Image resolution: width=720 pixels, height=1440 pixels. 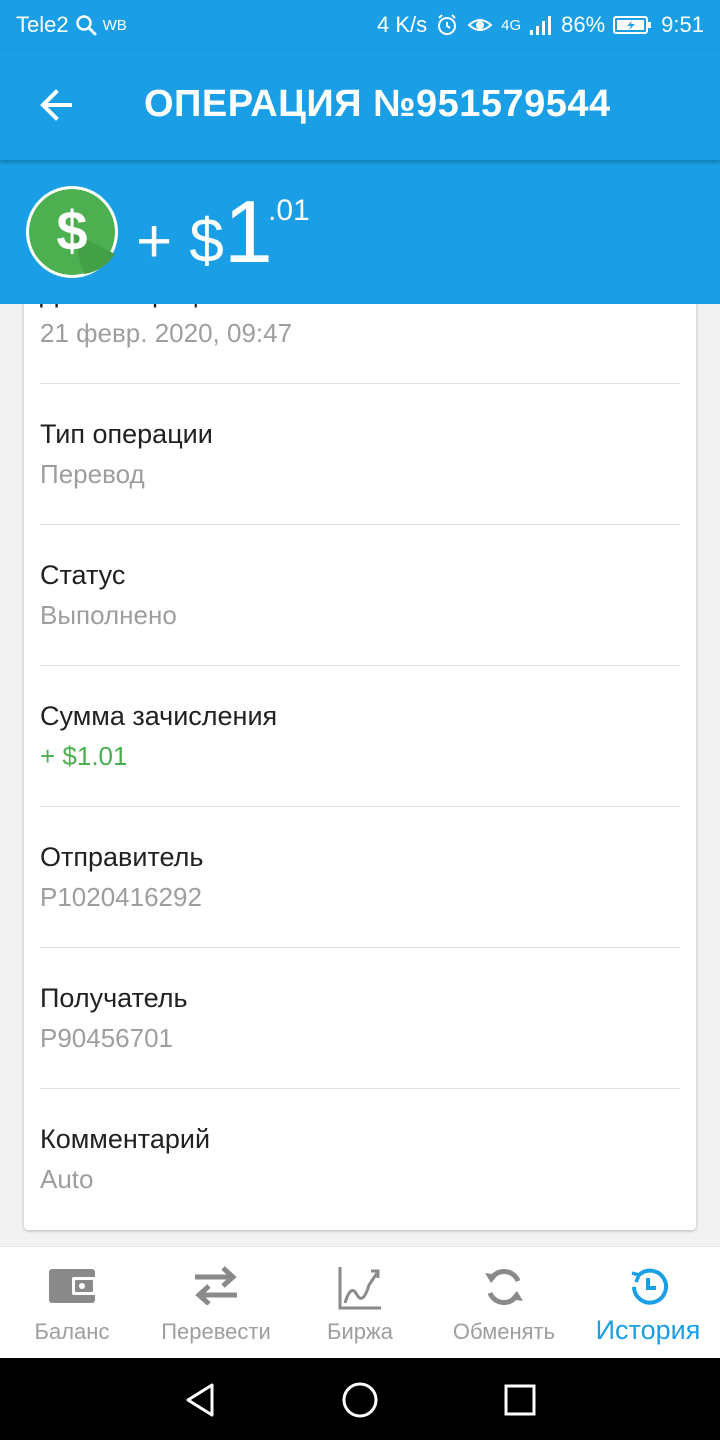 I want to click on eye-icon, so click(x=480, y=25).